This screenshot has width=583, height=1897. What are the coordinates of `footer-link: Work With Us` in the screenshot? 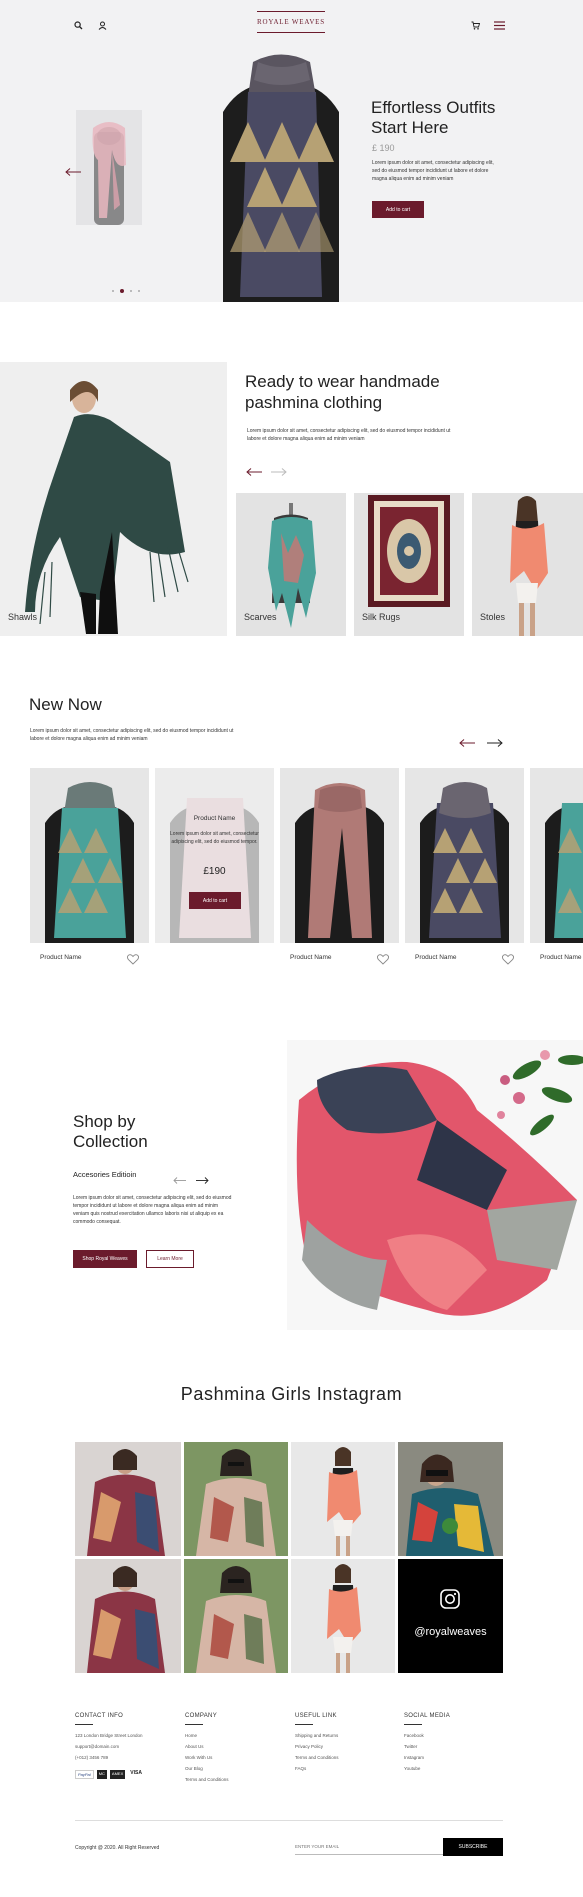 It's located at (230, 1757).